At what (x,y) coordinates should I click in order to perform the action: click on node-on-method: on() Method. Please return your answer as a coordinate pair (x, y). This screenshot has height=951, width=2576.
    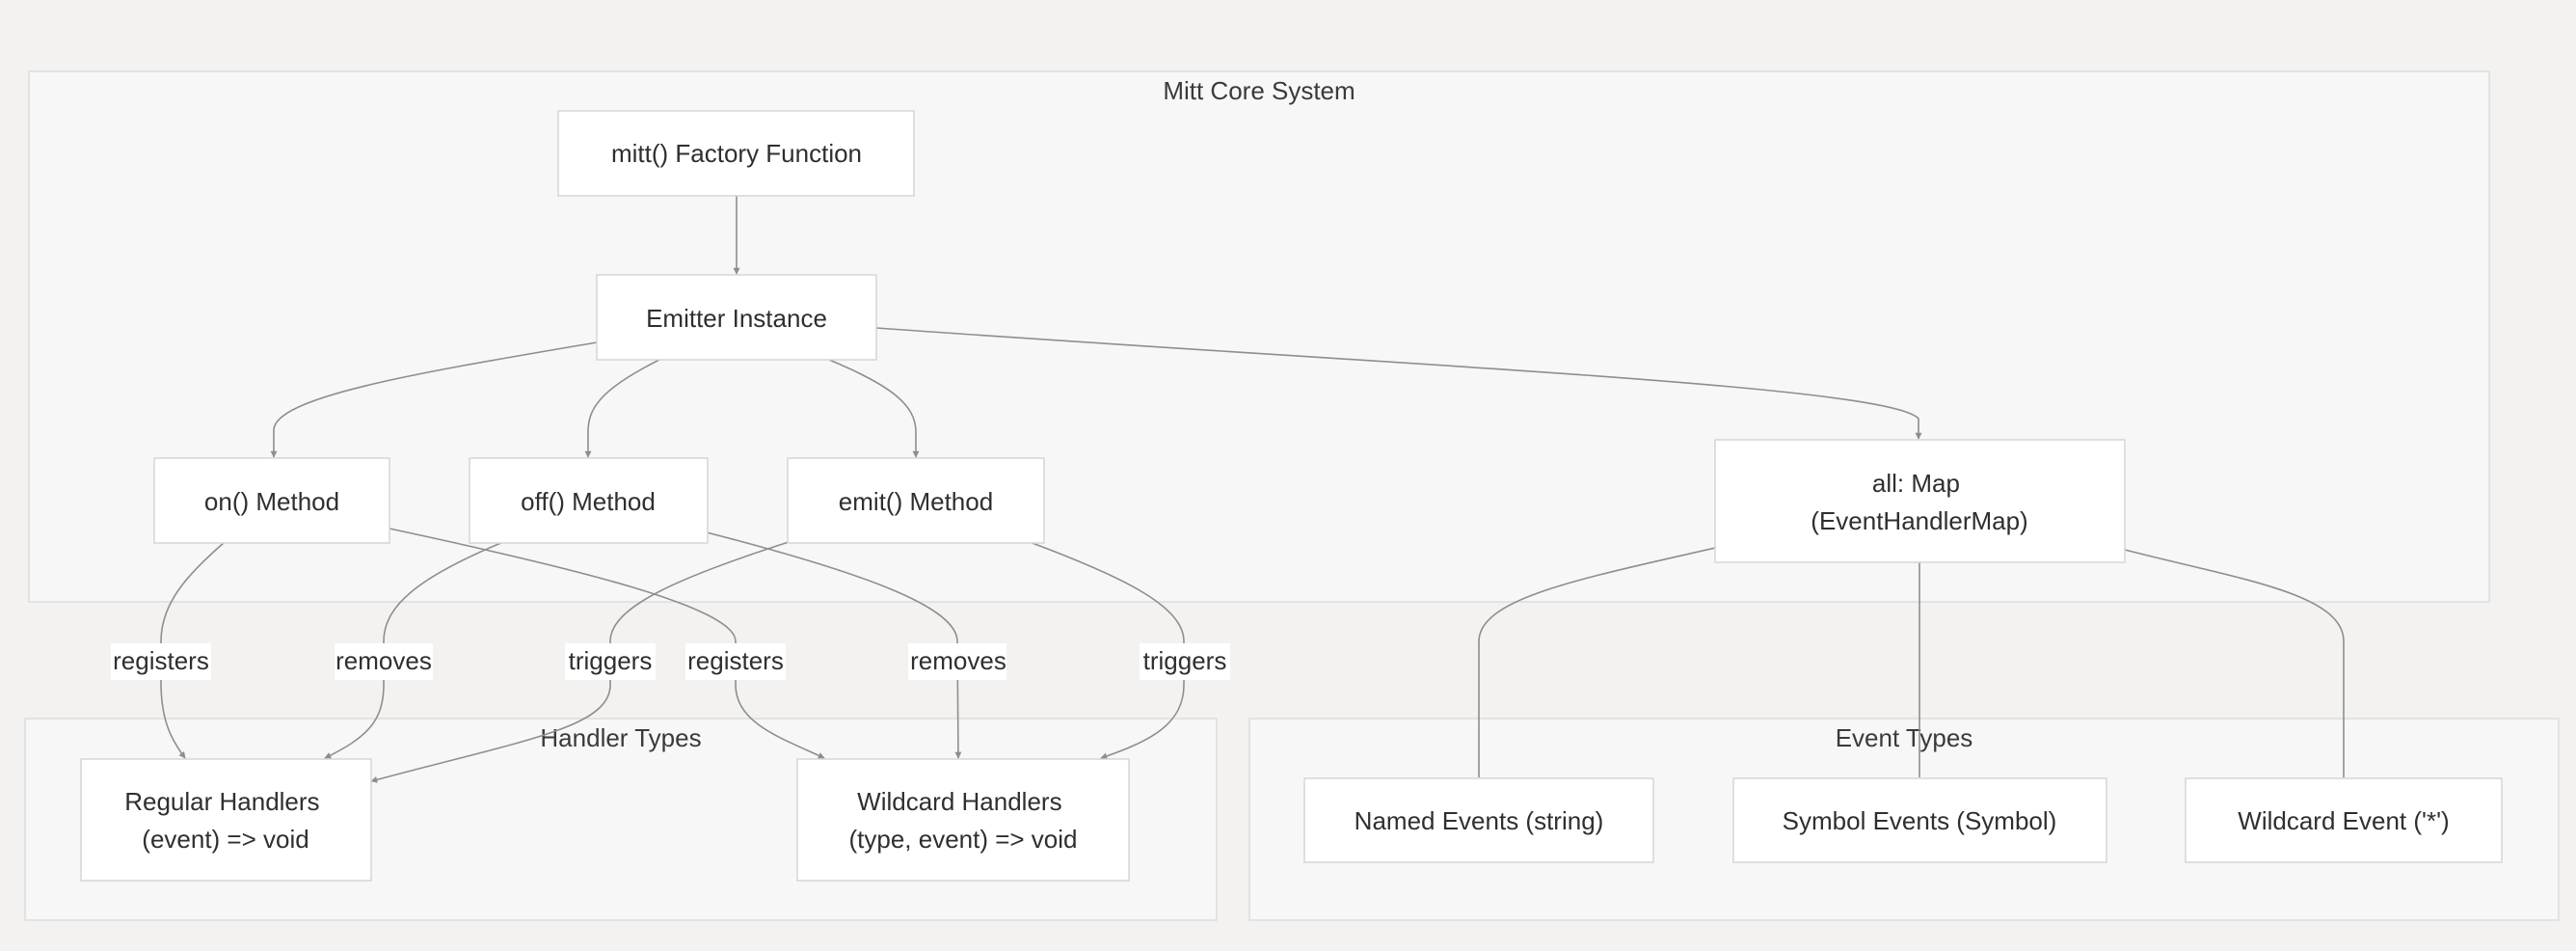
    Looking at the image, I should click on (272, 500).